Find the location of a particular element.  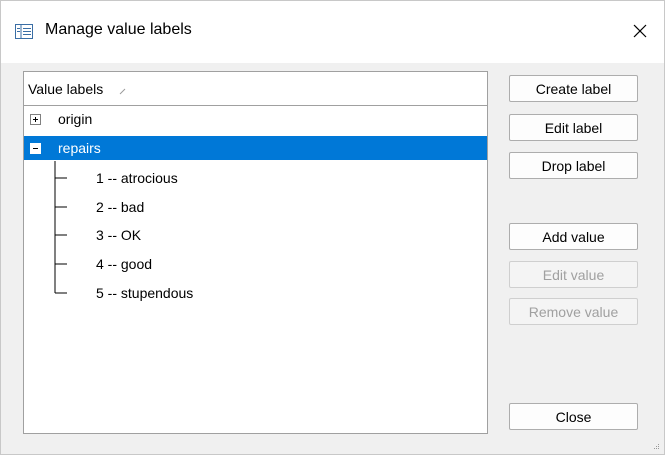

edit-label-button: Edit label is located at coordinates (573, 127).